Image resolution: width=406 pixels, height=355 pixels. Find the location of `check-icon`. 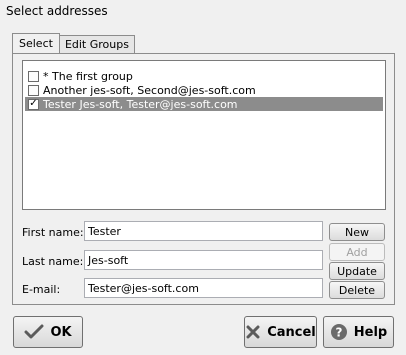

check-icon is located at coordinates (34, 332).